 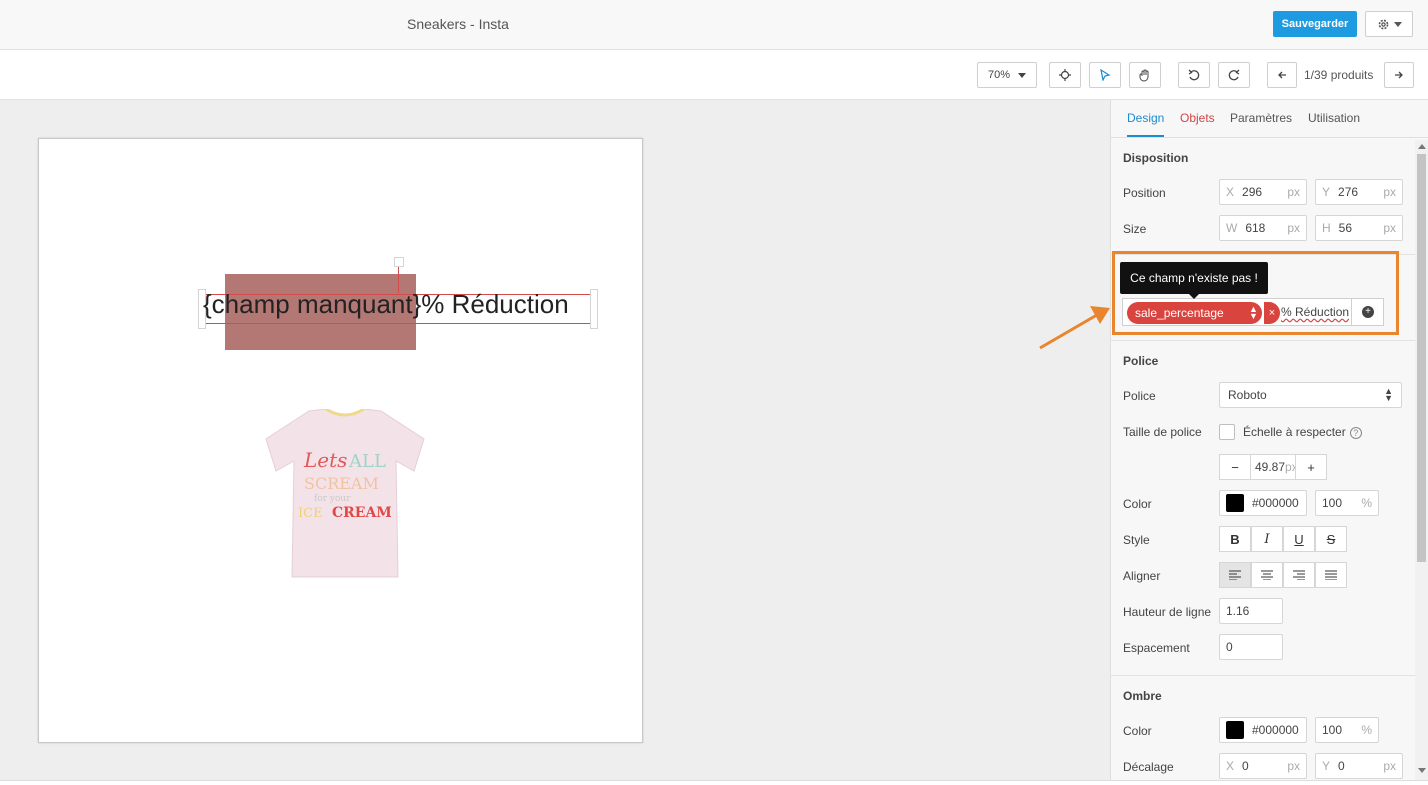 What do you see at coordinates (714, 25) in the screenshot?
I see `top-bar: Sneakers - Insta Sauvegarder` at bounding box center [714, 25].